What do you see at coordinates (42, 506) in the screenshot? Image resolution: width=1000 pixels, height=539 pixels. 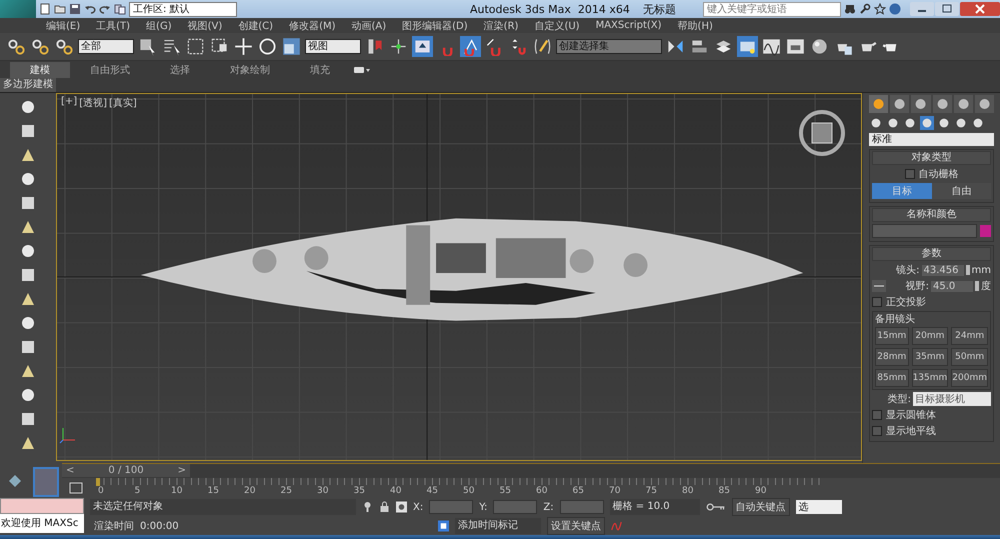 I see `maxscript-input-field` at bounding box center [42, 506].